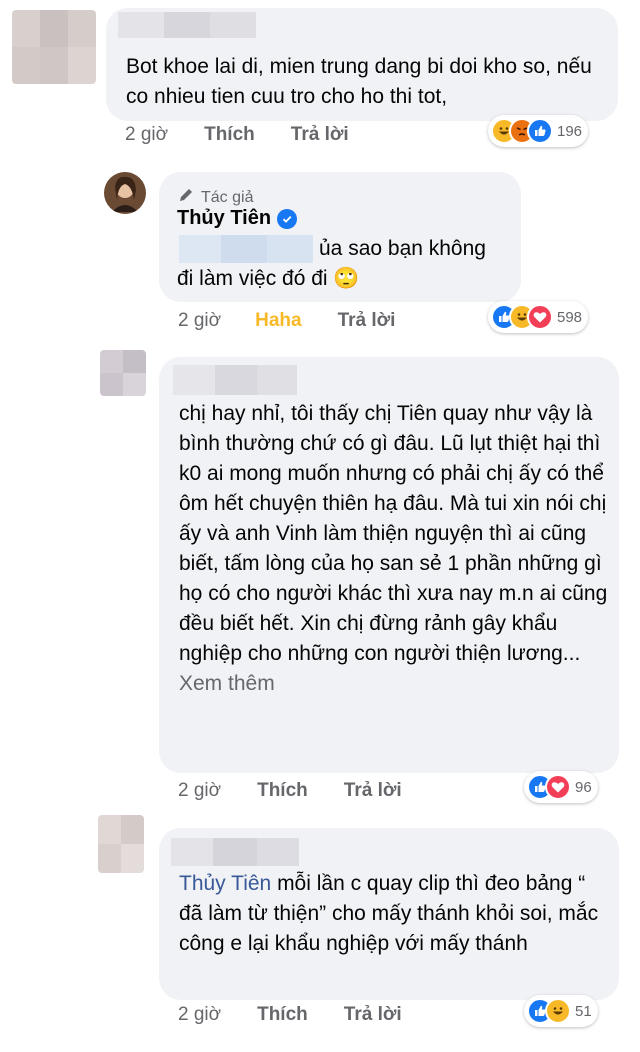  I want to click on reaction-summary: 196, so click(538, 131).